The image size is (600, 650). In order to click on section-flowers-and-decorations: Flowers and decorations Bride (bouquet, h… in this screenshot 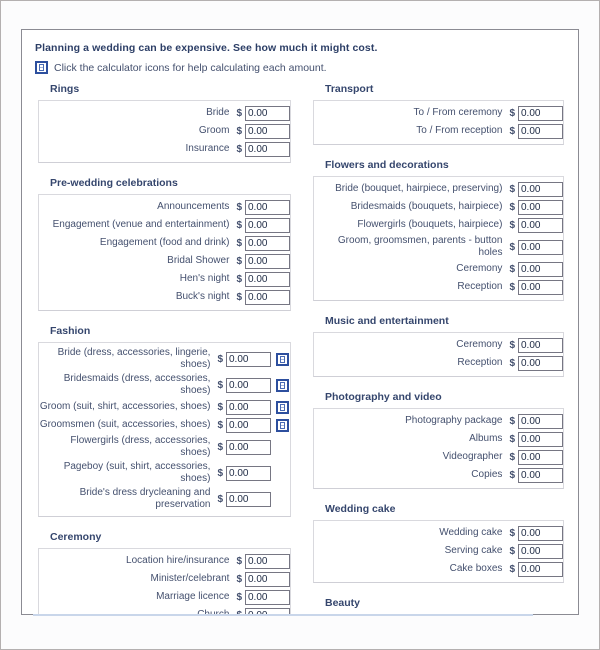, I will do `click(438, 230)`.